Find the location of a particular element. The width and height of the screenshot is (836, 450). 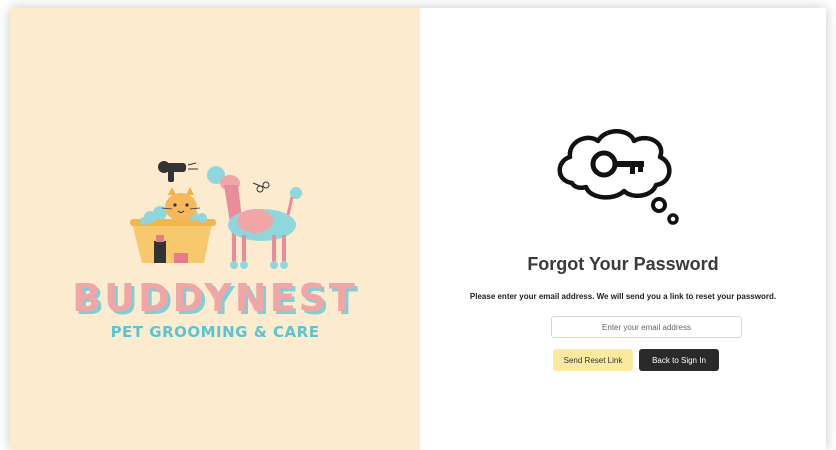

key-thought-bubble-icon is located at coordinates (618, 177).